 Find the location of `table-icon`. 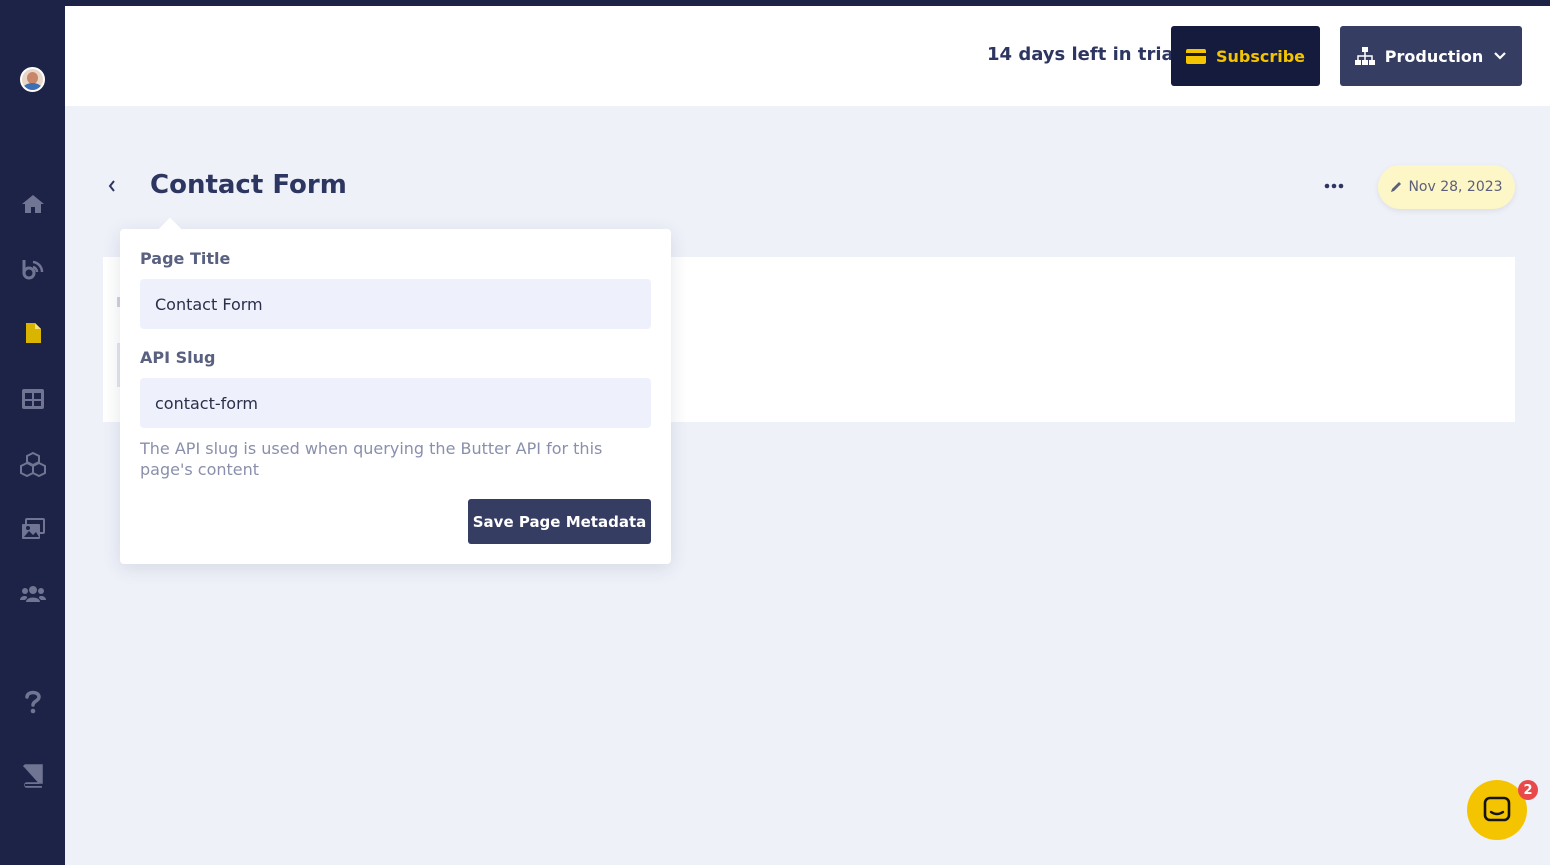

table-icon is located at coordinates (32, 399).